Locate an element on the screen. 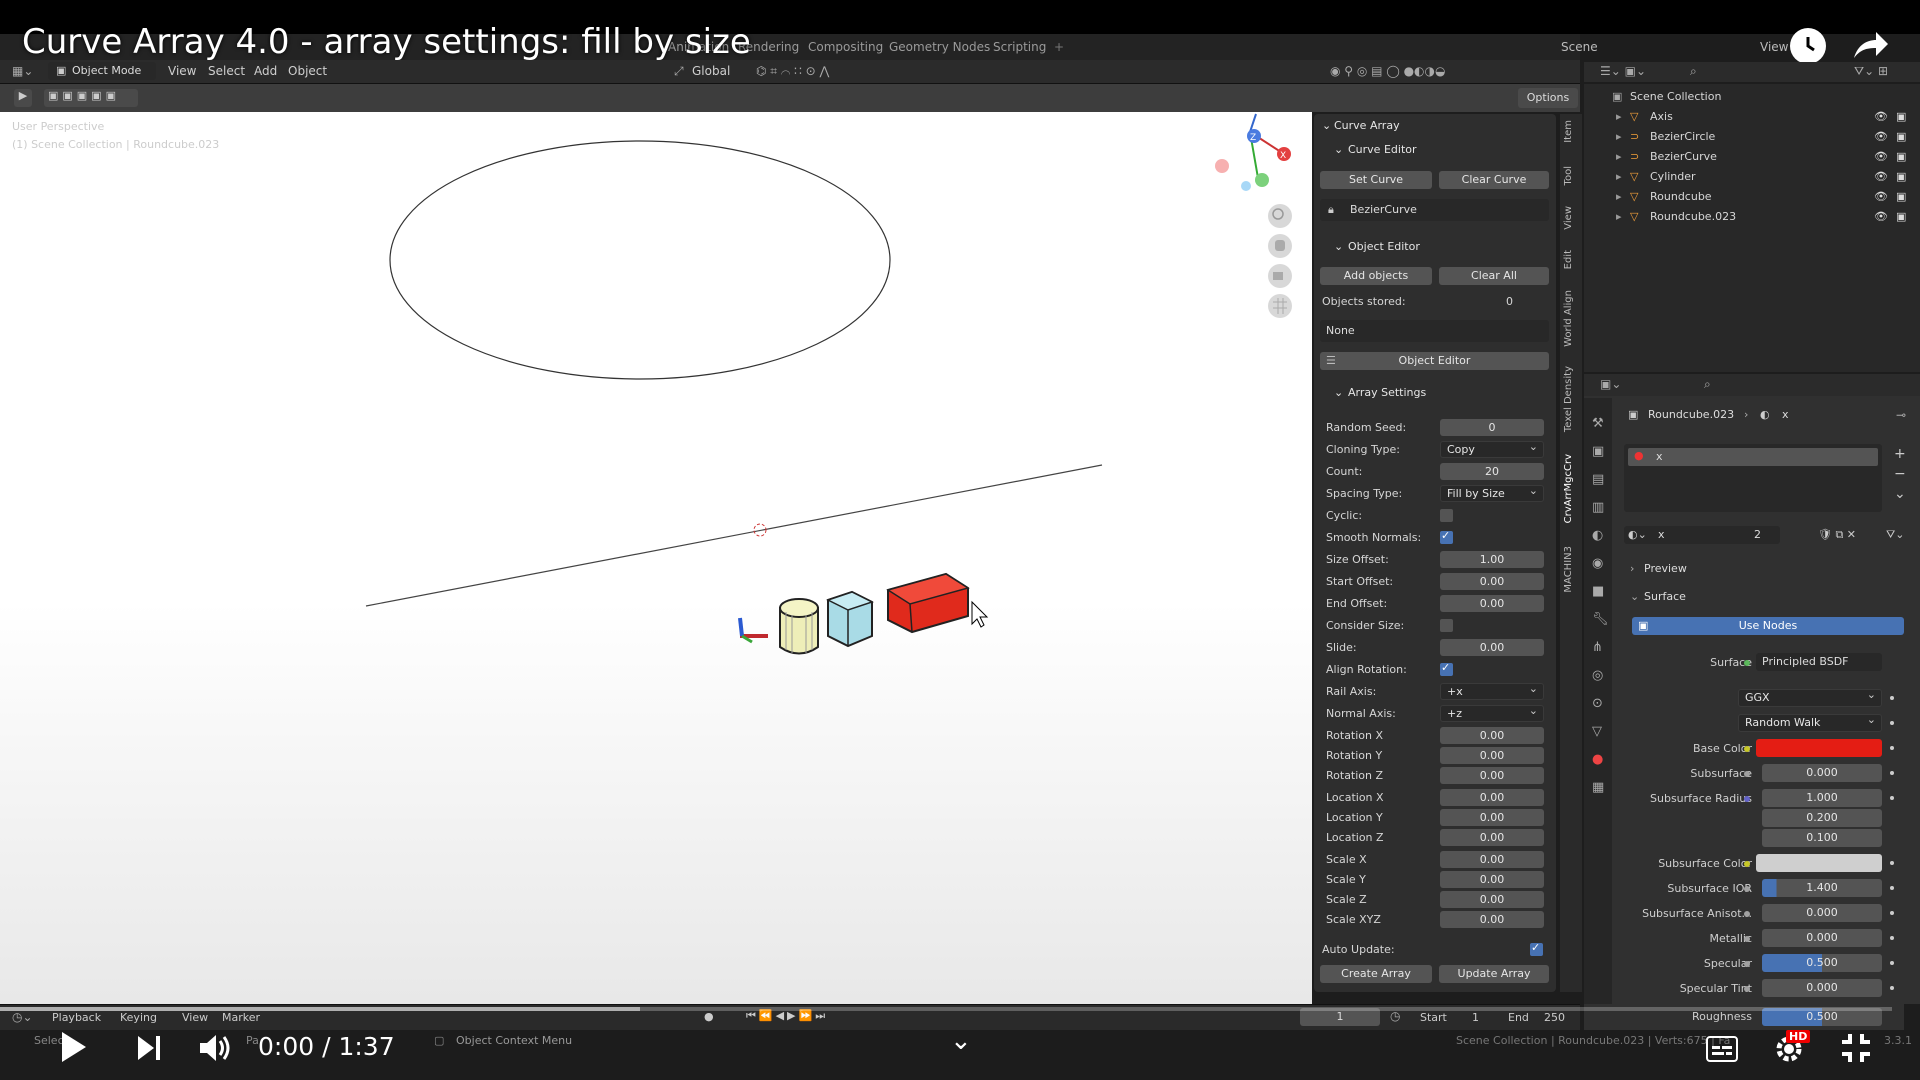 Image resolution: width=1920 pixels, height=1080 pixels. cyclic-checkbox is located at coordinates (1446, 515).